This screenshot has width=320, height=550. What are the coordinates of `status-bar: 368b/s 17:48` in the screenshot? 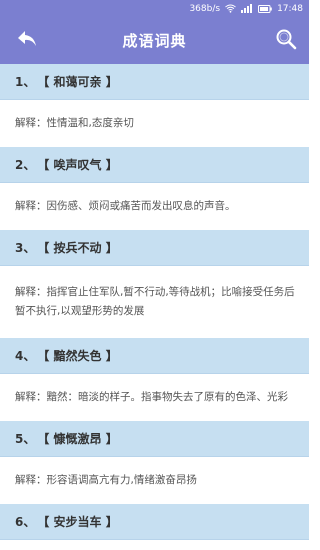 It's located at (154, 8).